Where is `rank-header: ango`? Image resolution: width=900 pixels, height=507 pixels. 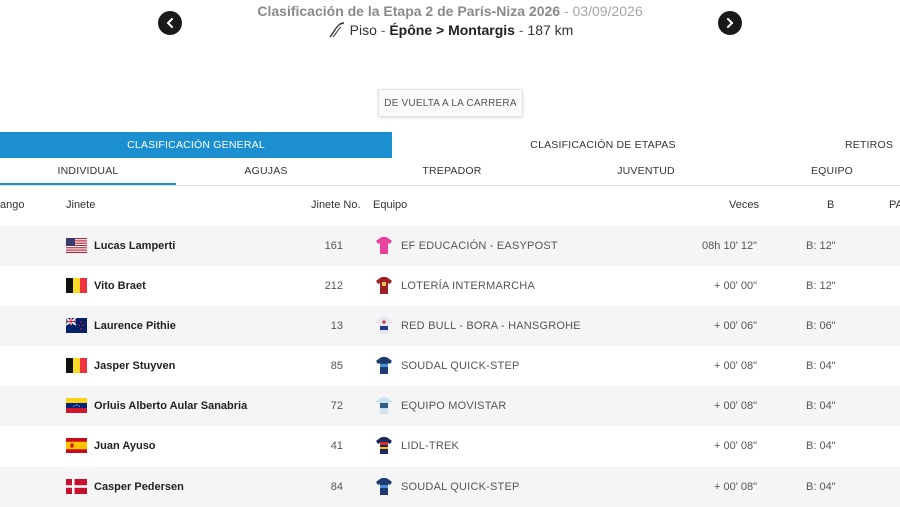
rank-header: ango is located at coordinates (12, 205).